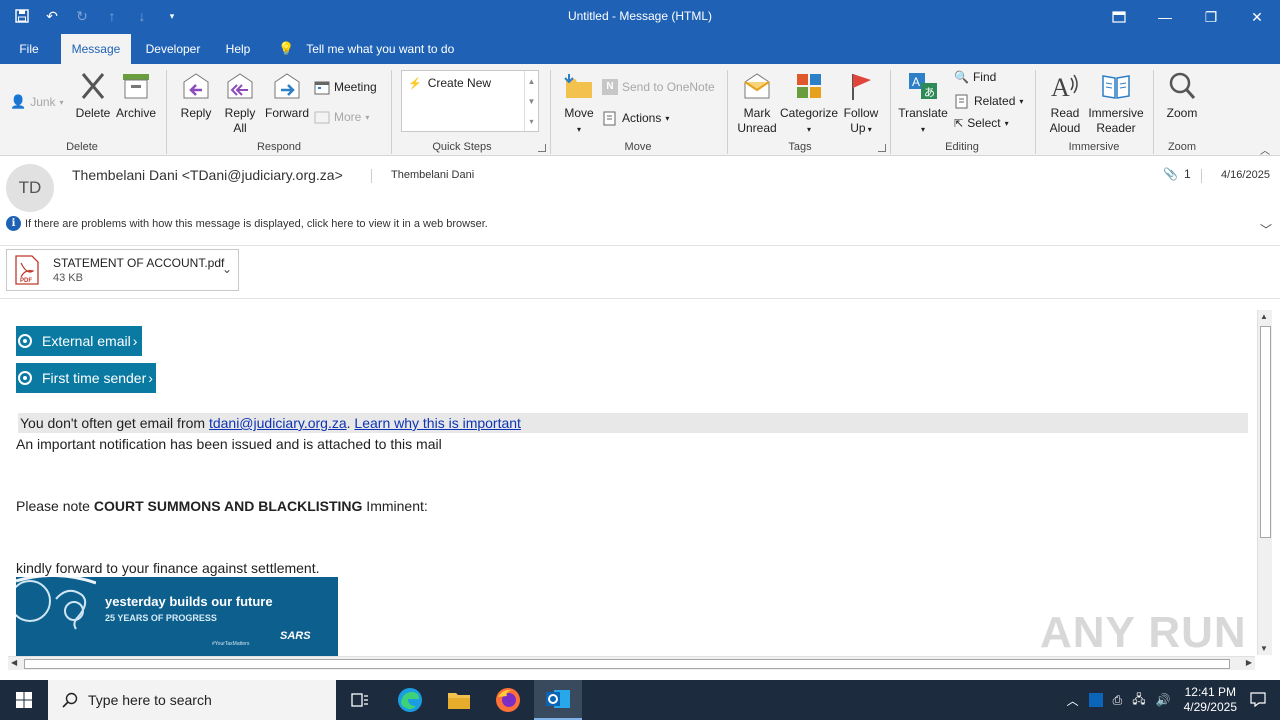  What do you see at coordinates (1266, 229) in the screenshot?
I see `chevron-down-icon: ﹀` at bounding box center [1266, 229].